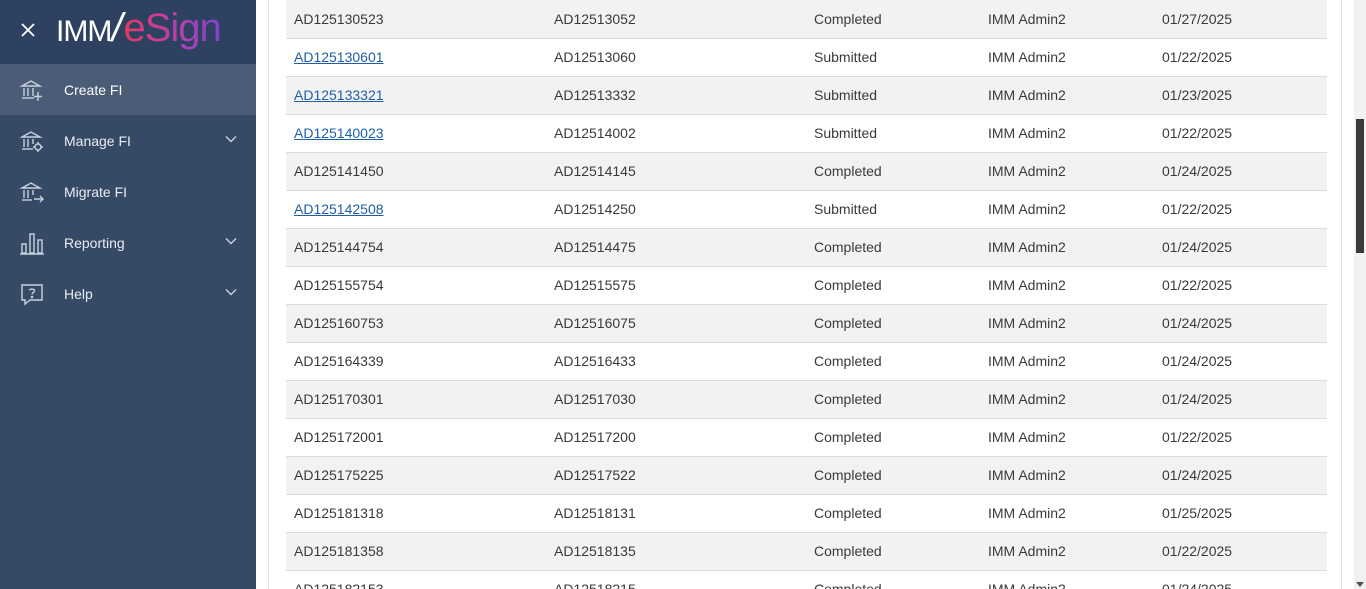 The height and width of the screenshot is (589, 1366). Describe the element at coordinates (128, 293) in the screenshot. I see `sidebar-item-help: Help` at that location.